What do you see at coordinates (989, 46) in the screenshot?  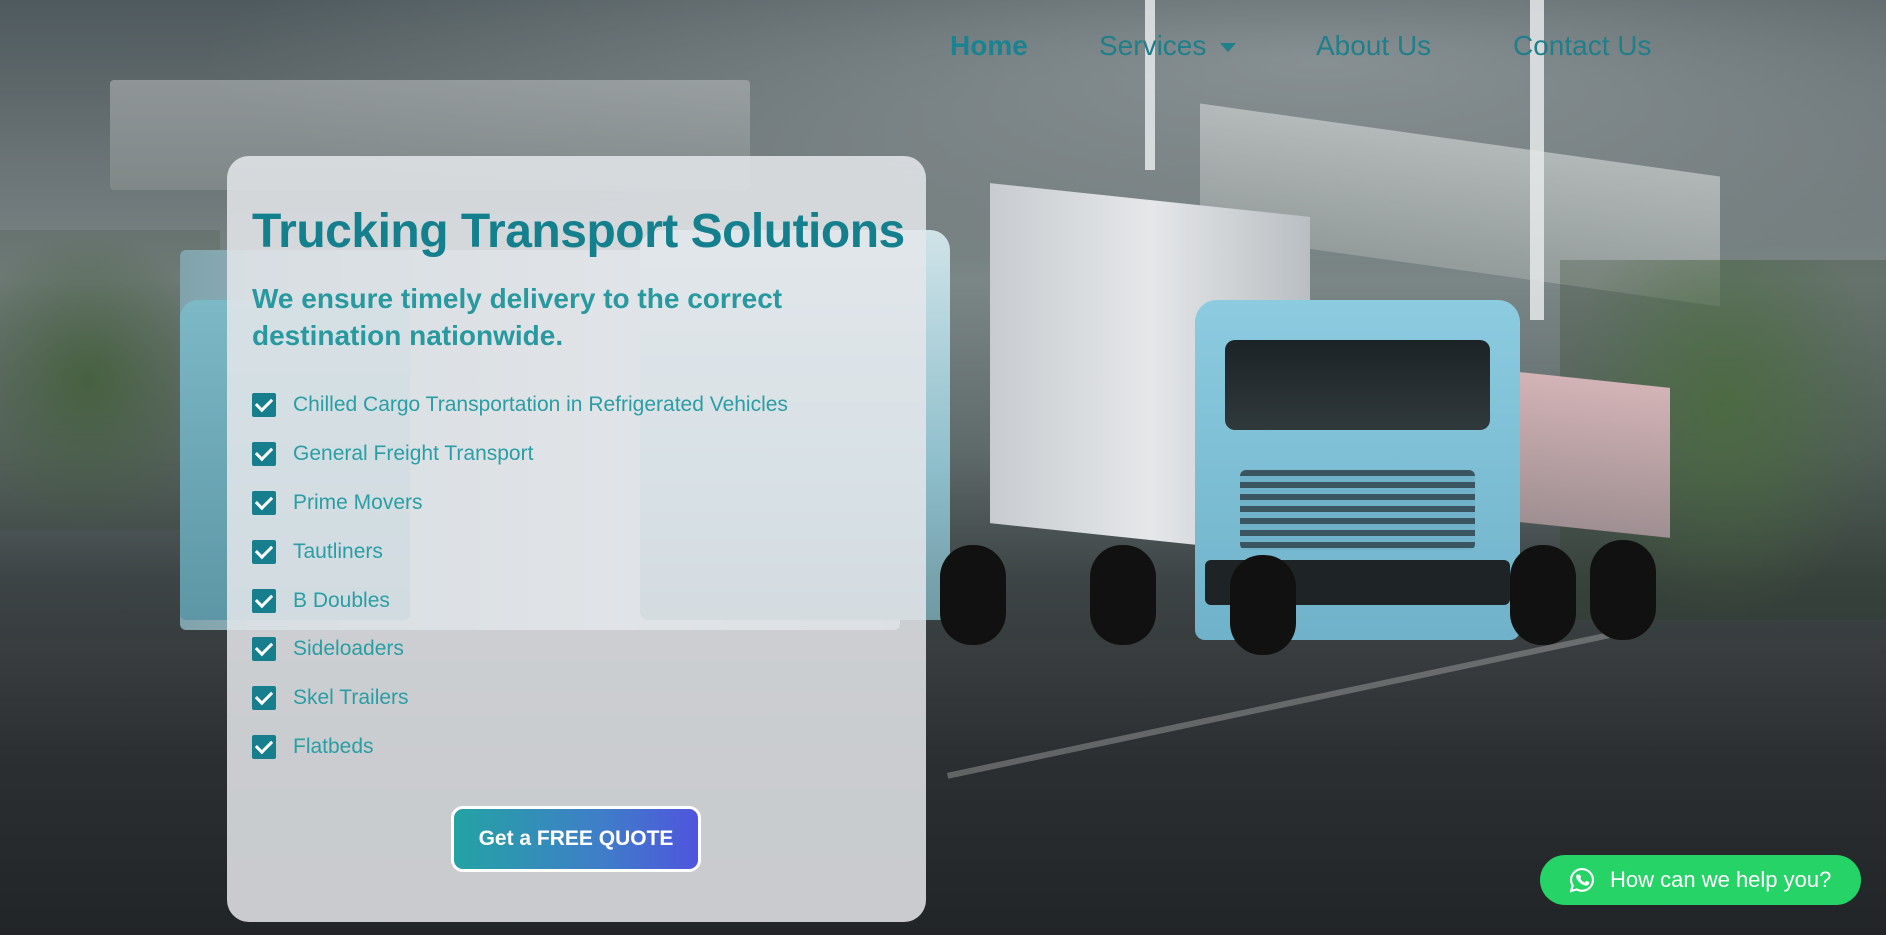 I see `nav-home: Home` at bounding box center [989, 46].